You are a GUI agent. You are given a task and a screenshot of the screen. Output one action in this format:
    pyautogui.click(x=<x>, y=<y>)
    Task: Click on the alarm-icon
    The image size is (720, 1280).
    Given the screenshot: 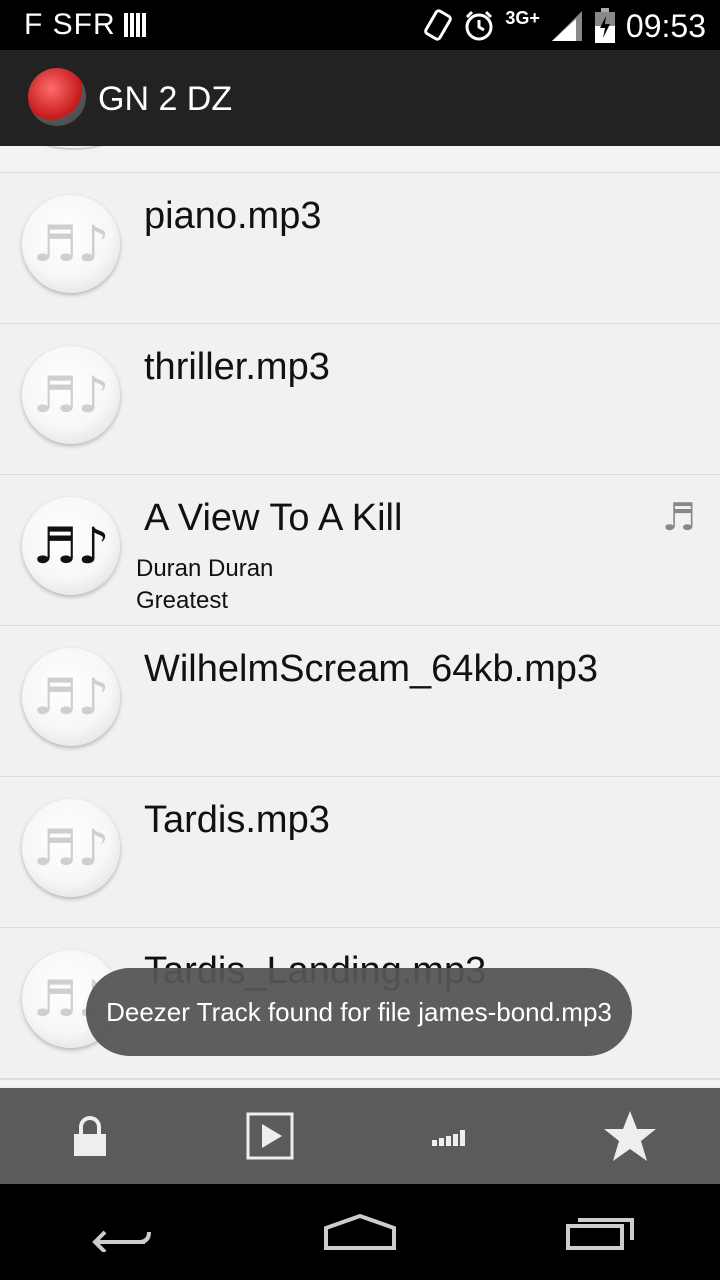 What is the action you would take?
    pyautogui.click(x=479, y=25)
    